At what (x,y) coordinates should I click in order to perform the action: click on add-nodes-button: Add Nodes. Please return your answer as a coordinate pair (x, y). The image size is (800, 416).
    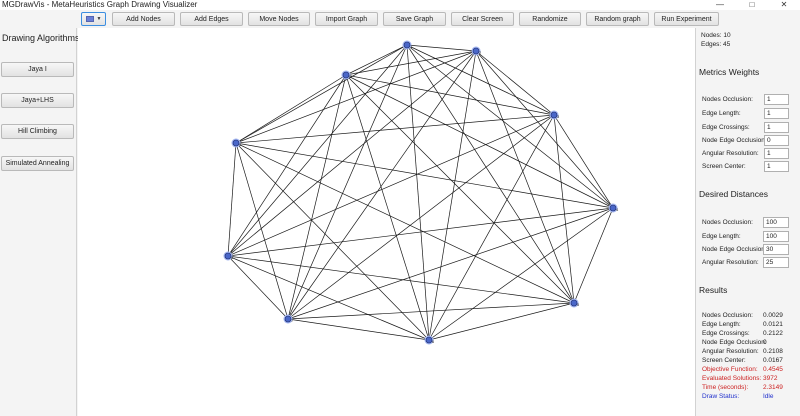
    Looking at the image, I should click on (143, 19).